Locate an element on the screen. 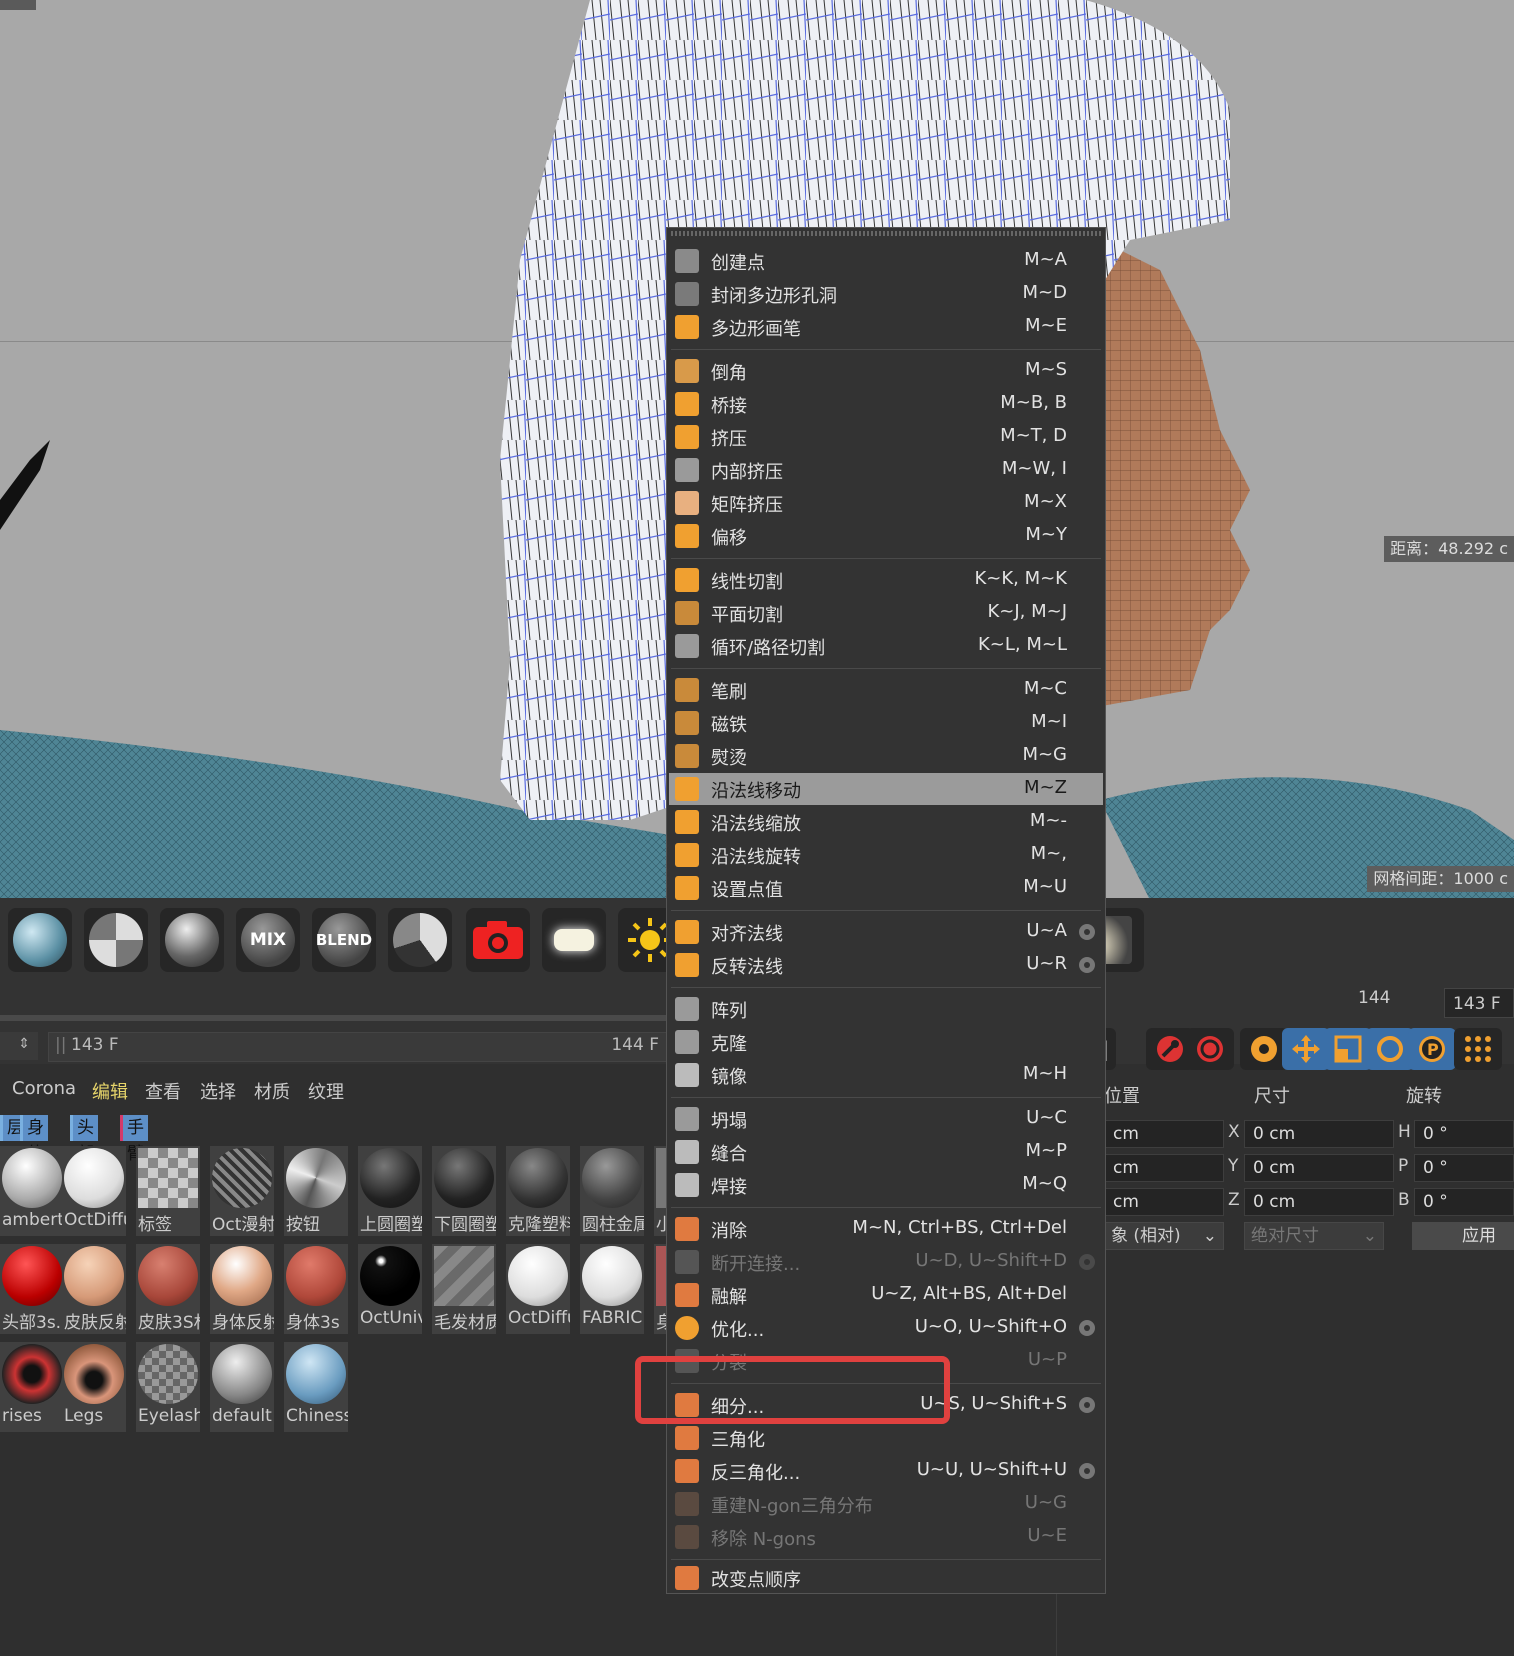 This screenshot has width=1514, height=1656. material-swatch: 上圆圈塑 is located at coordinates (390, 1191).